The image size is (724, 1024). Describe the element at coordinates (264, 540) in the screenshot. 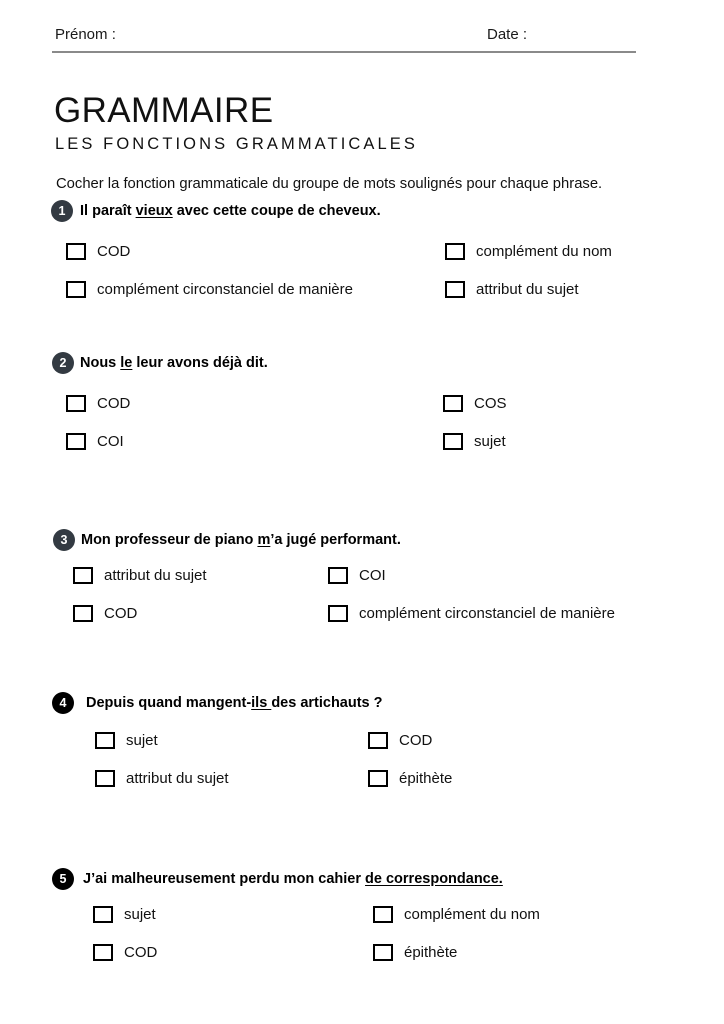

I see `underlined-segment: m` at that location.